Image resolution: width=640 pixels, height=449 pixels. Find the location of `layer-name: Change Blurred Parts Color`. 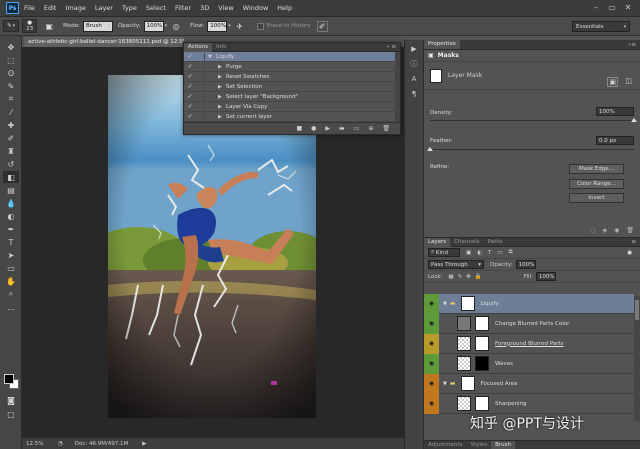

layer-name: Change Blurred Parts Color is located at coordinates (532, 324).